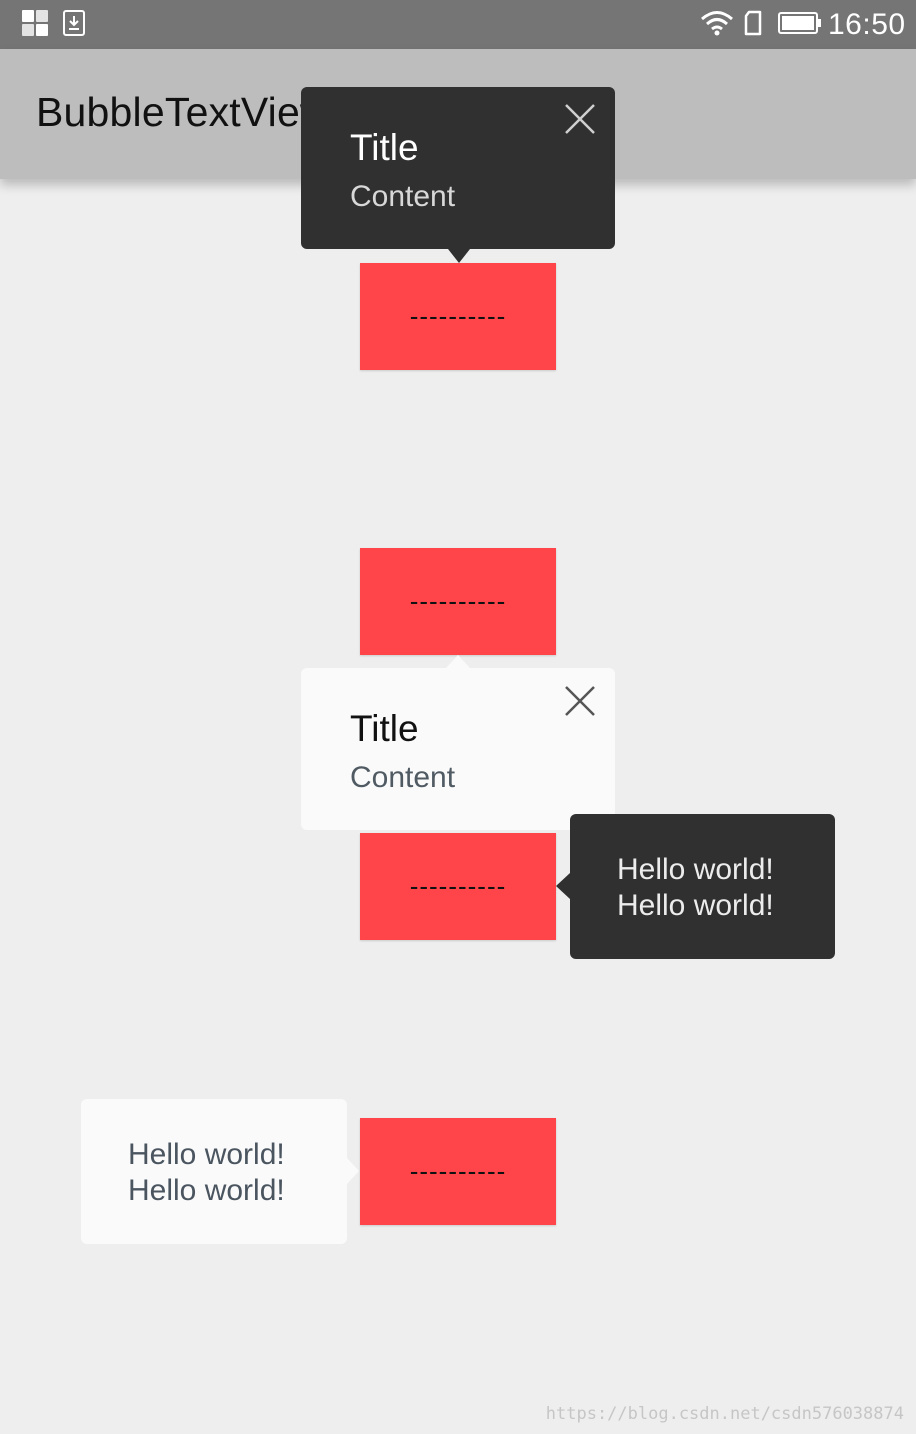 The height and width of the screenshot is (1434, 916). Describe the element at coordinates (458, 175) in the screenshot. I see `bubble-dark-top: Title Content` at that location.